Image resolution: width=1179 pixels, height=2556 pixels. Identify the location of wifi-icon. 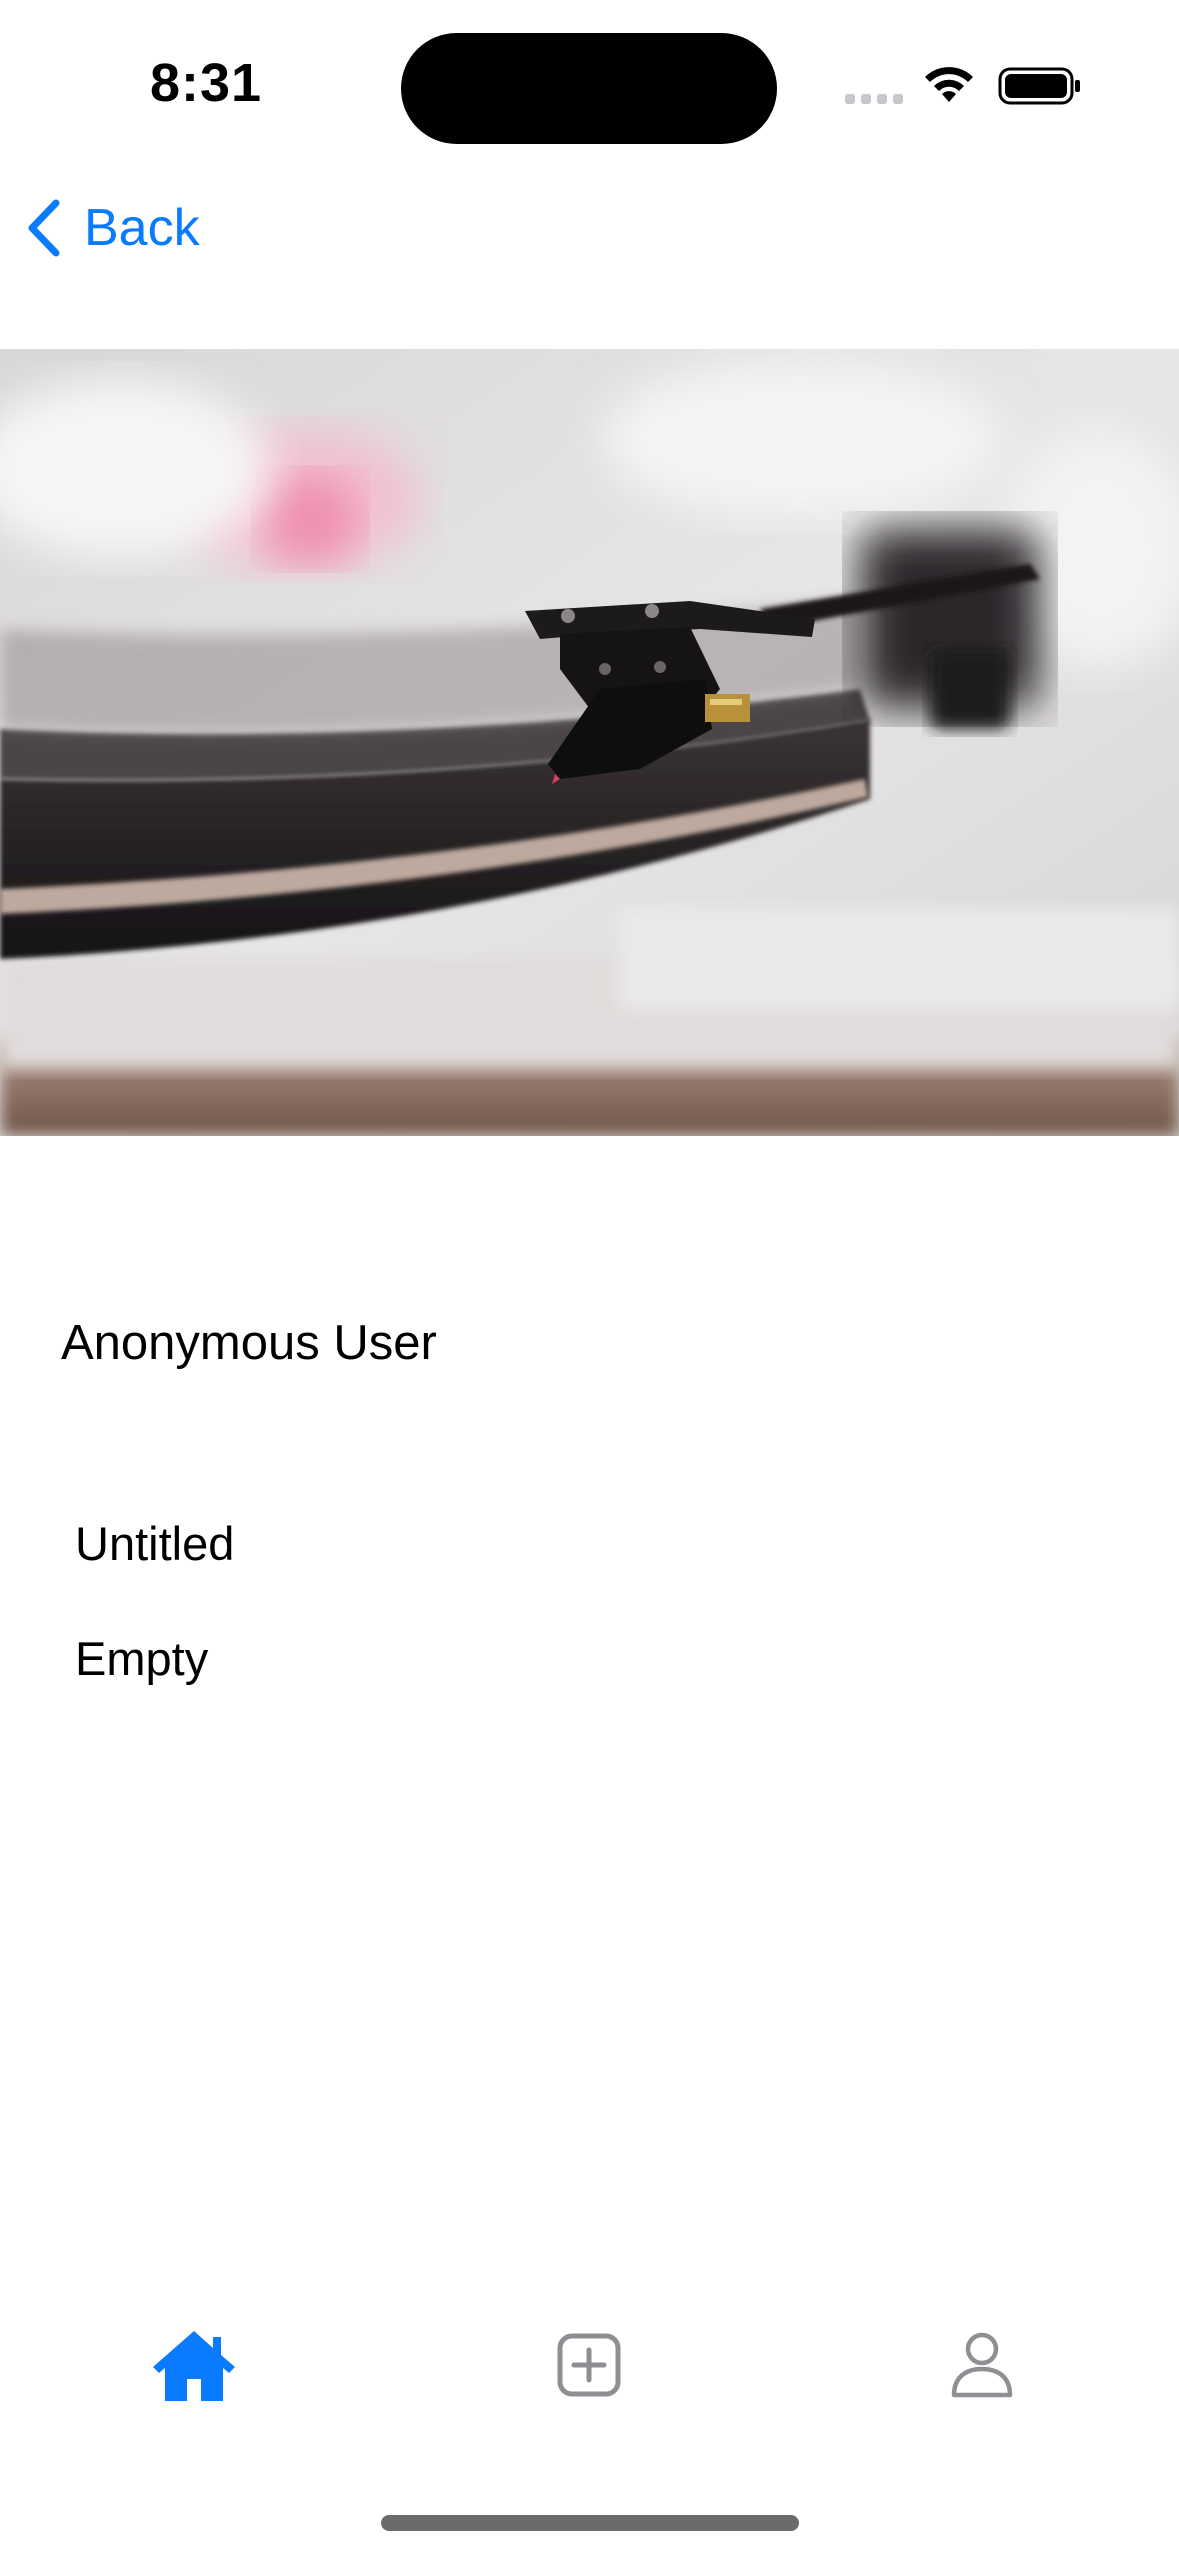
(949, 84).